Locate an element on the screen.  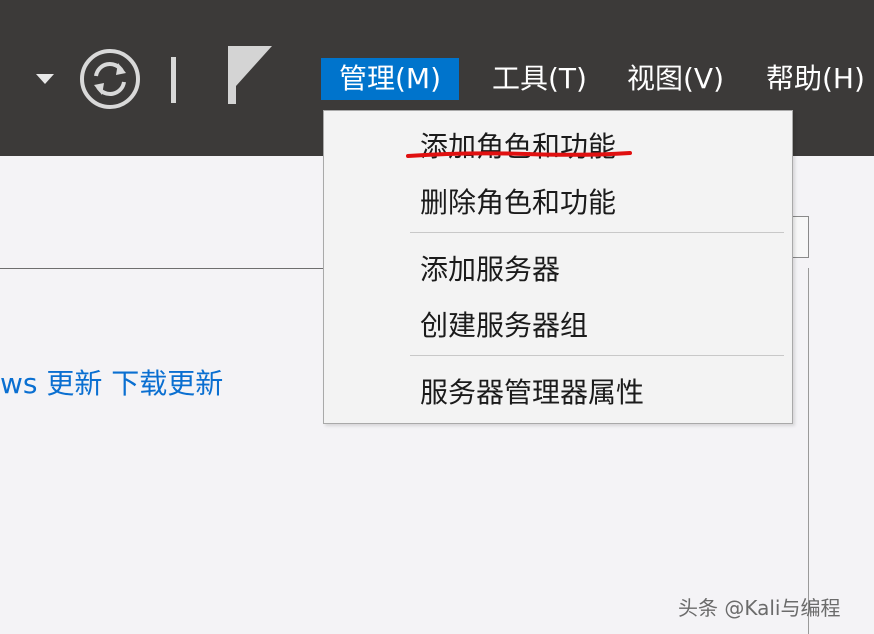
menu-manage: 管理(M) is located at coordinates (390, 79).